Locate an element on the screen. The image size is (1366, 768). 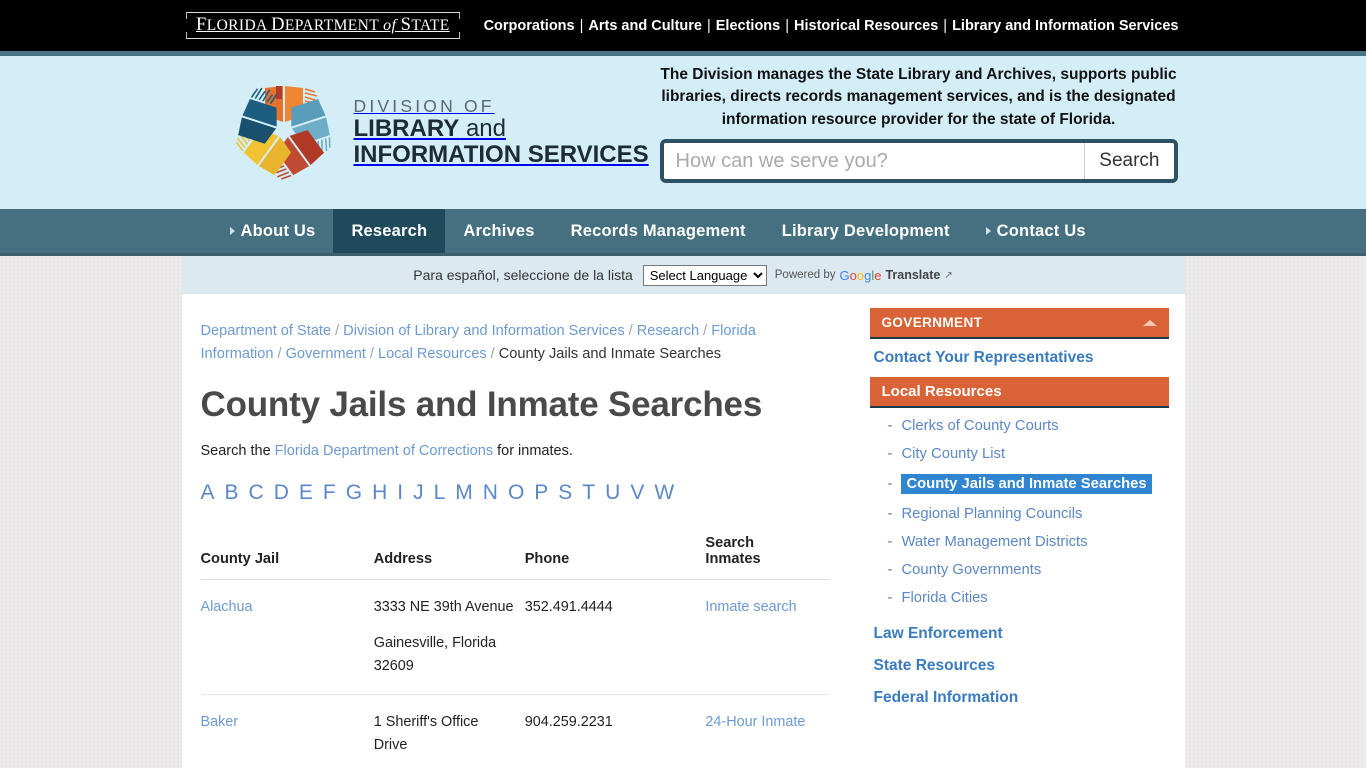
lead-text-after: for inmates. is located at coordinates (533, 450).